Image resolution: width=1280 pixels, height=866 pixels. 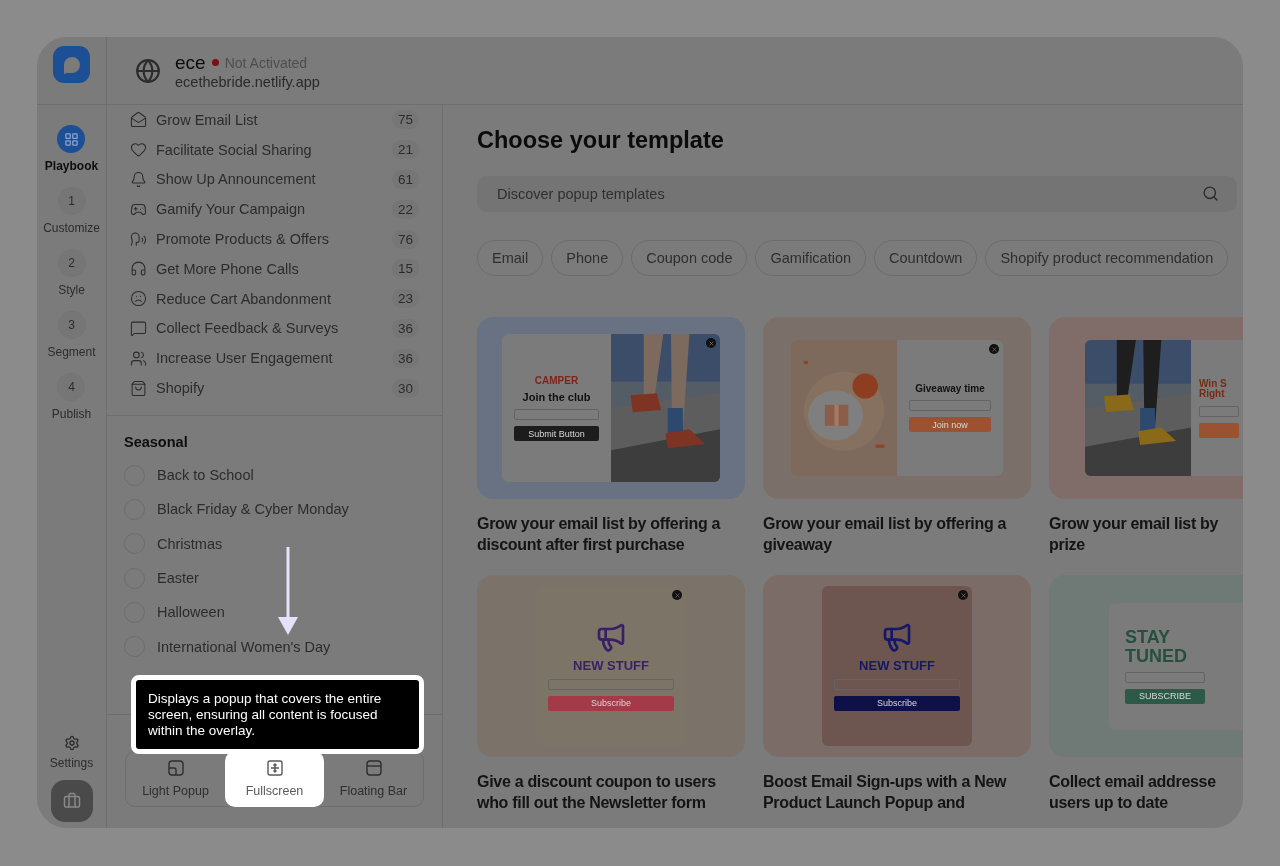 What do you see at coordinates (611, 792) in the screenshot?
I see `template-title: Give a discount coupon to users who fill out the Newsletter form` at bounding box center [611, 792].